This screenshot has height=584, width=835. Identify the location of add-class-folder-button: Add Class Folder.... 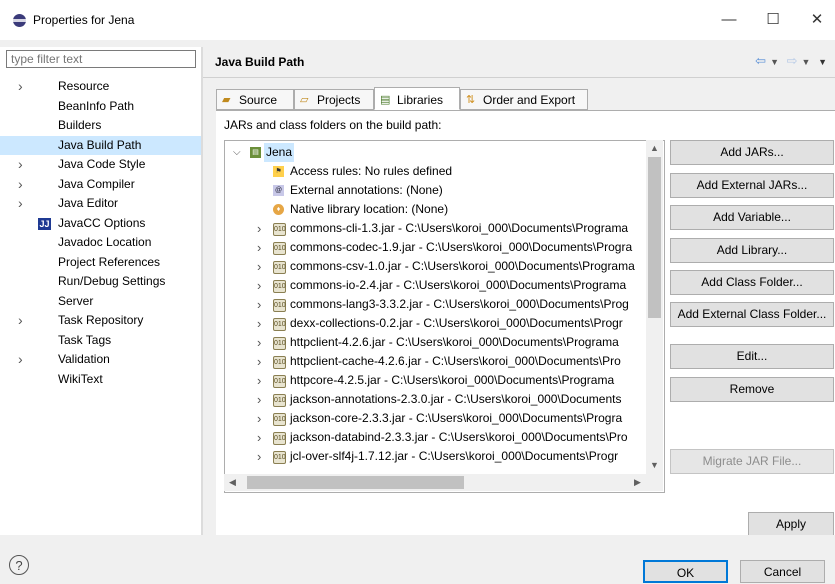
(752, 282).